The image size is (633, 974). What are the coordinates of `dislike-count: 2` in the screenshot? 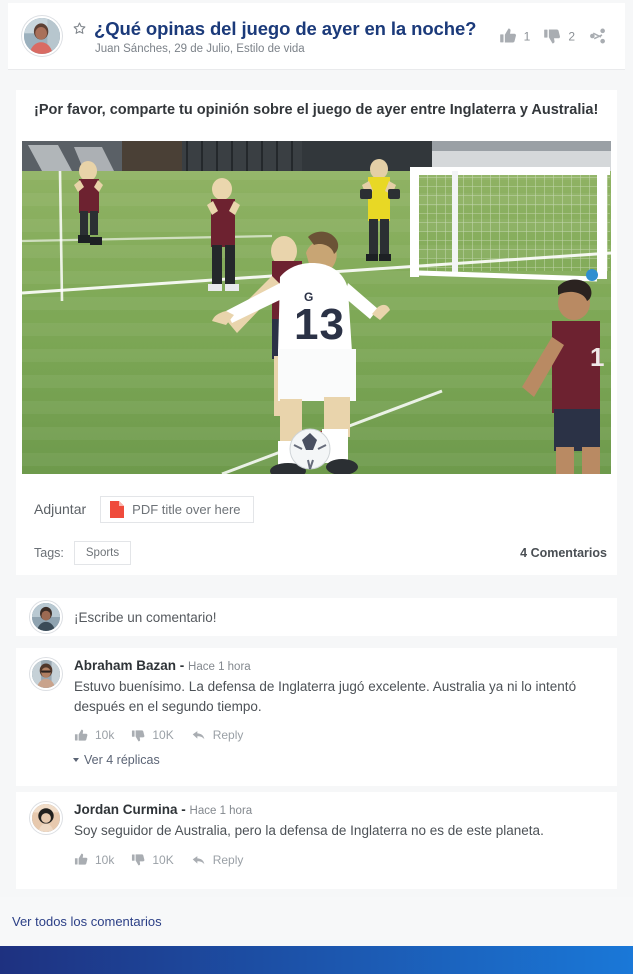 It's located at (571, 36).